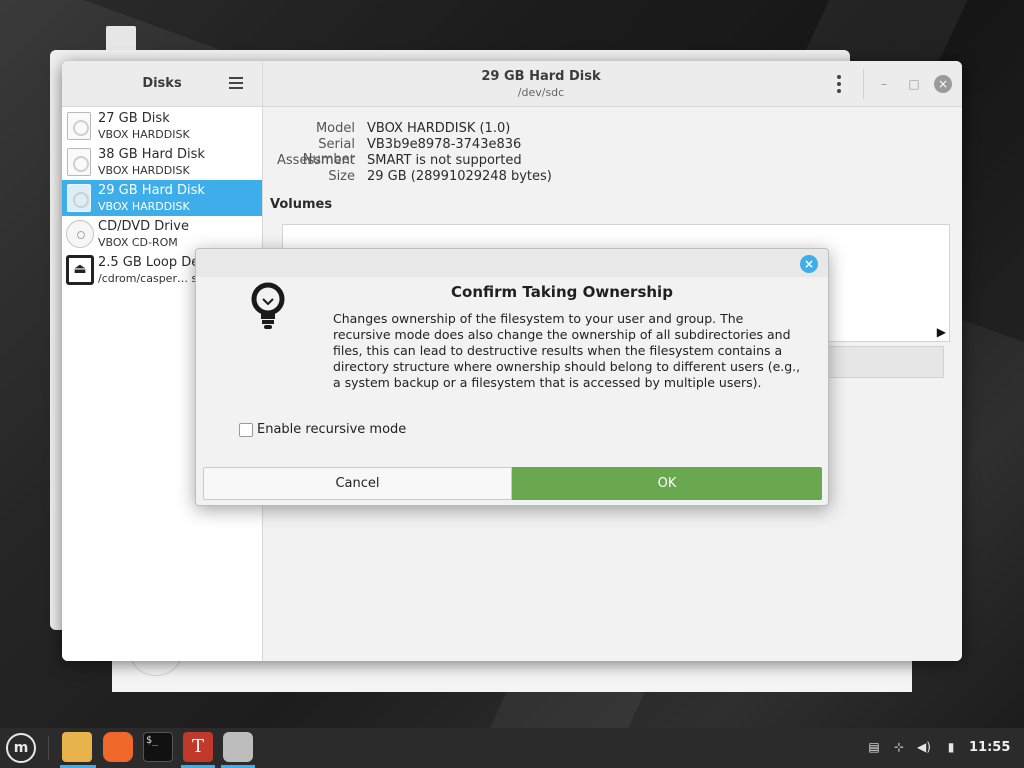 The image size is (1024, 768). I want to click on assessment-label: Assessment, so click(316, 160).